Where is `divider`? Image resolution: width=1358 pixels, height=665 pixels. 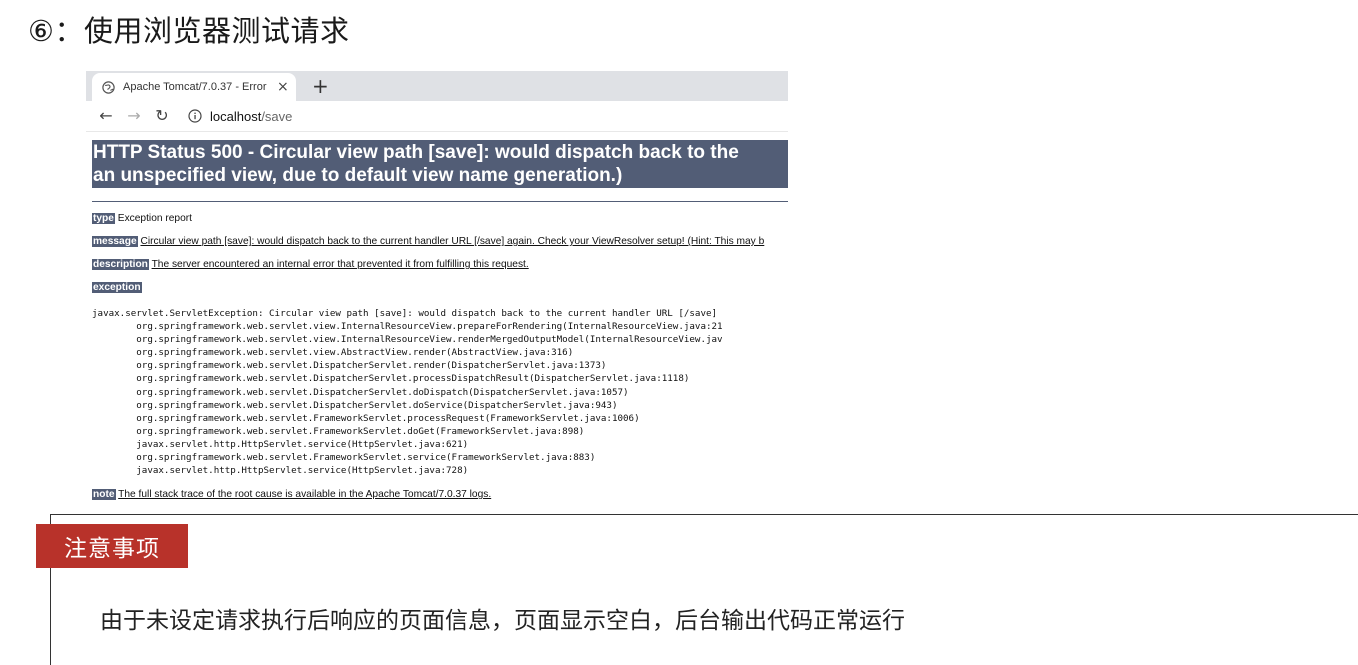 divider is located at coordinates (440, 201).